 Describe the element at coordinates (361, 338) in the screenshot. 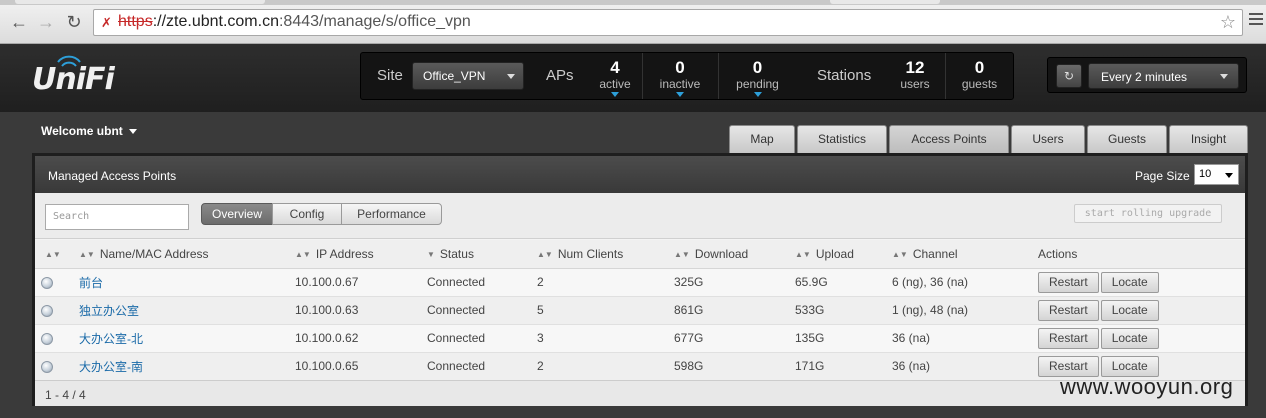

I see `ap-ip: 10.100.0.62` at that location.